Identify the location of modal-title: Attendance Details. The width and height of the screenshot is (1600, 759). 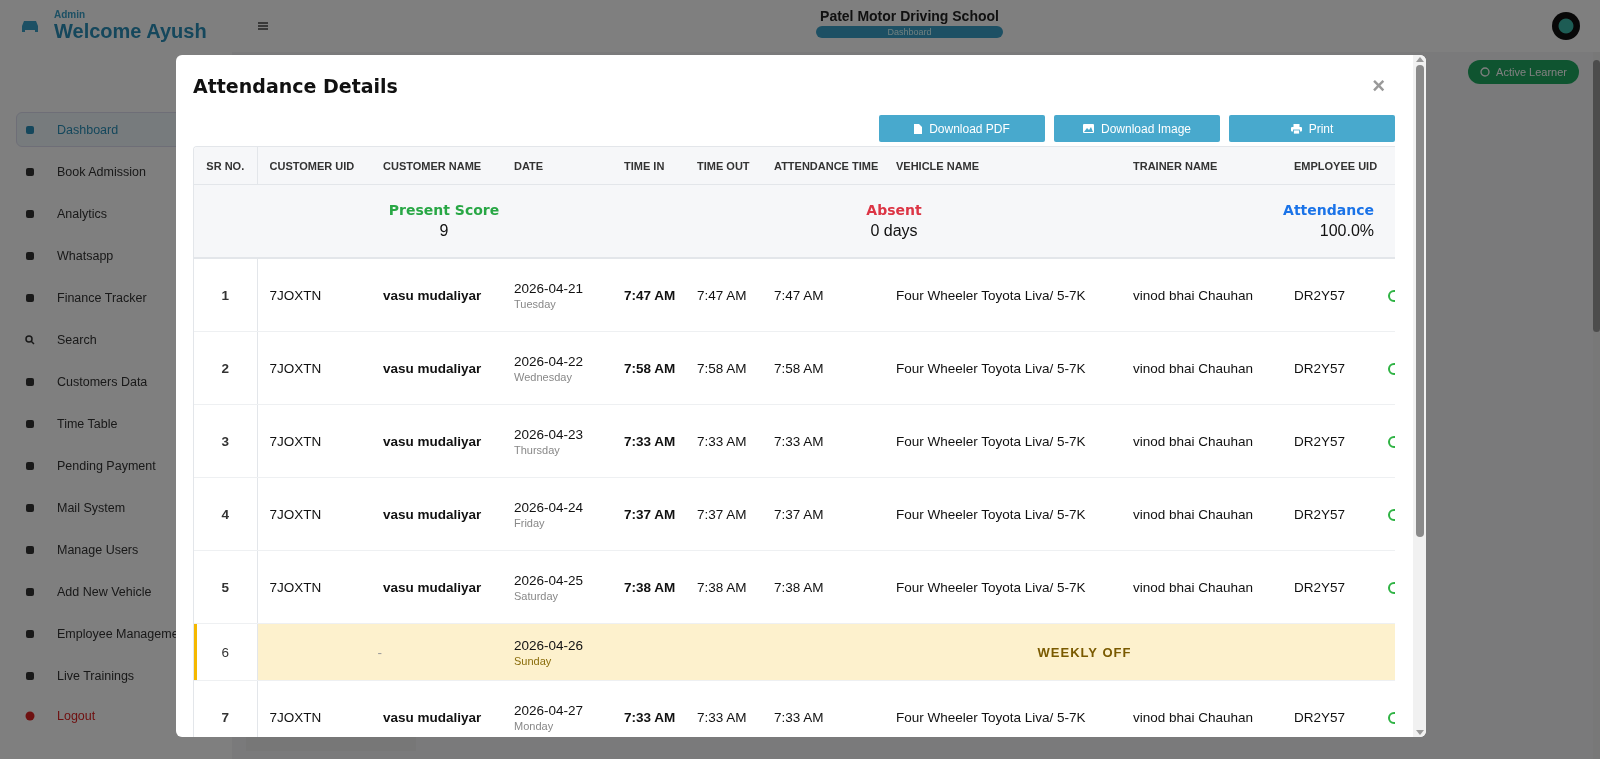
(295, 86).